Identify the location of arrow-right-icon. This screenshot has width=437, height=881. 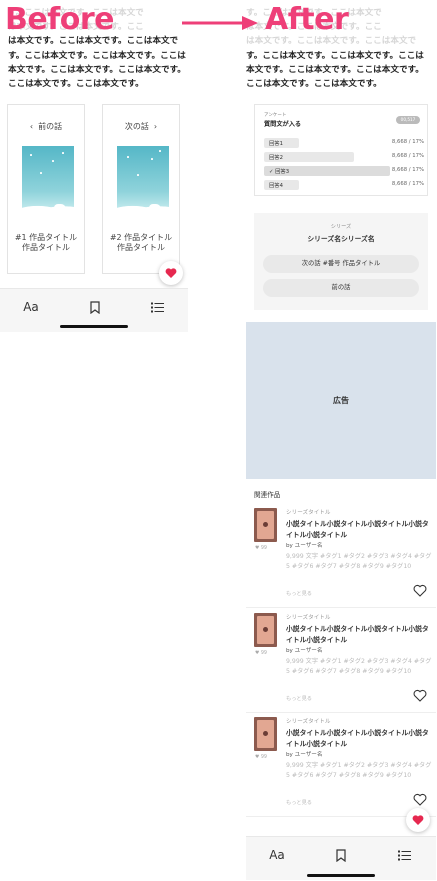
(220, 23).